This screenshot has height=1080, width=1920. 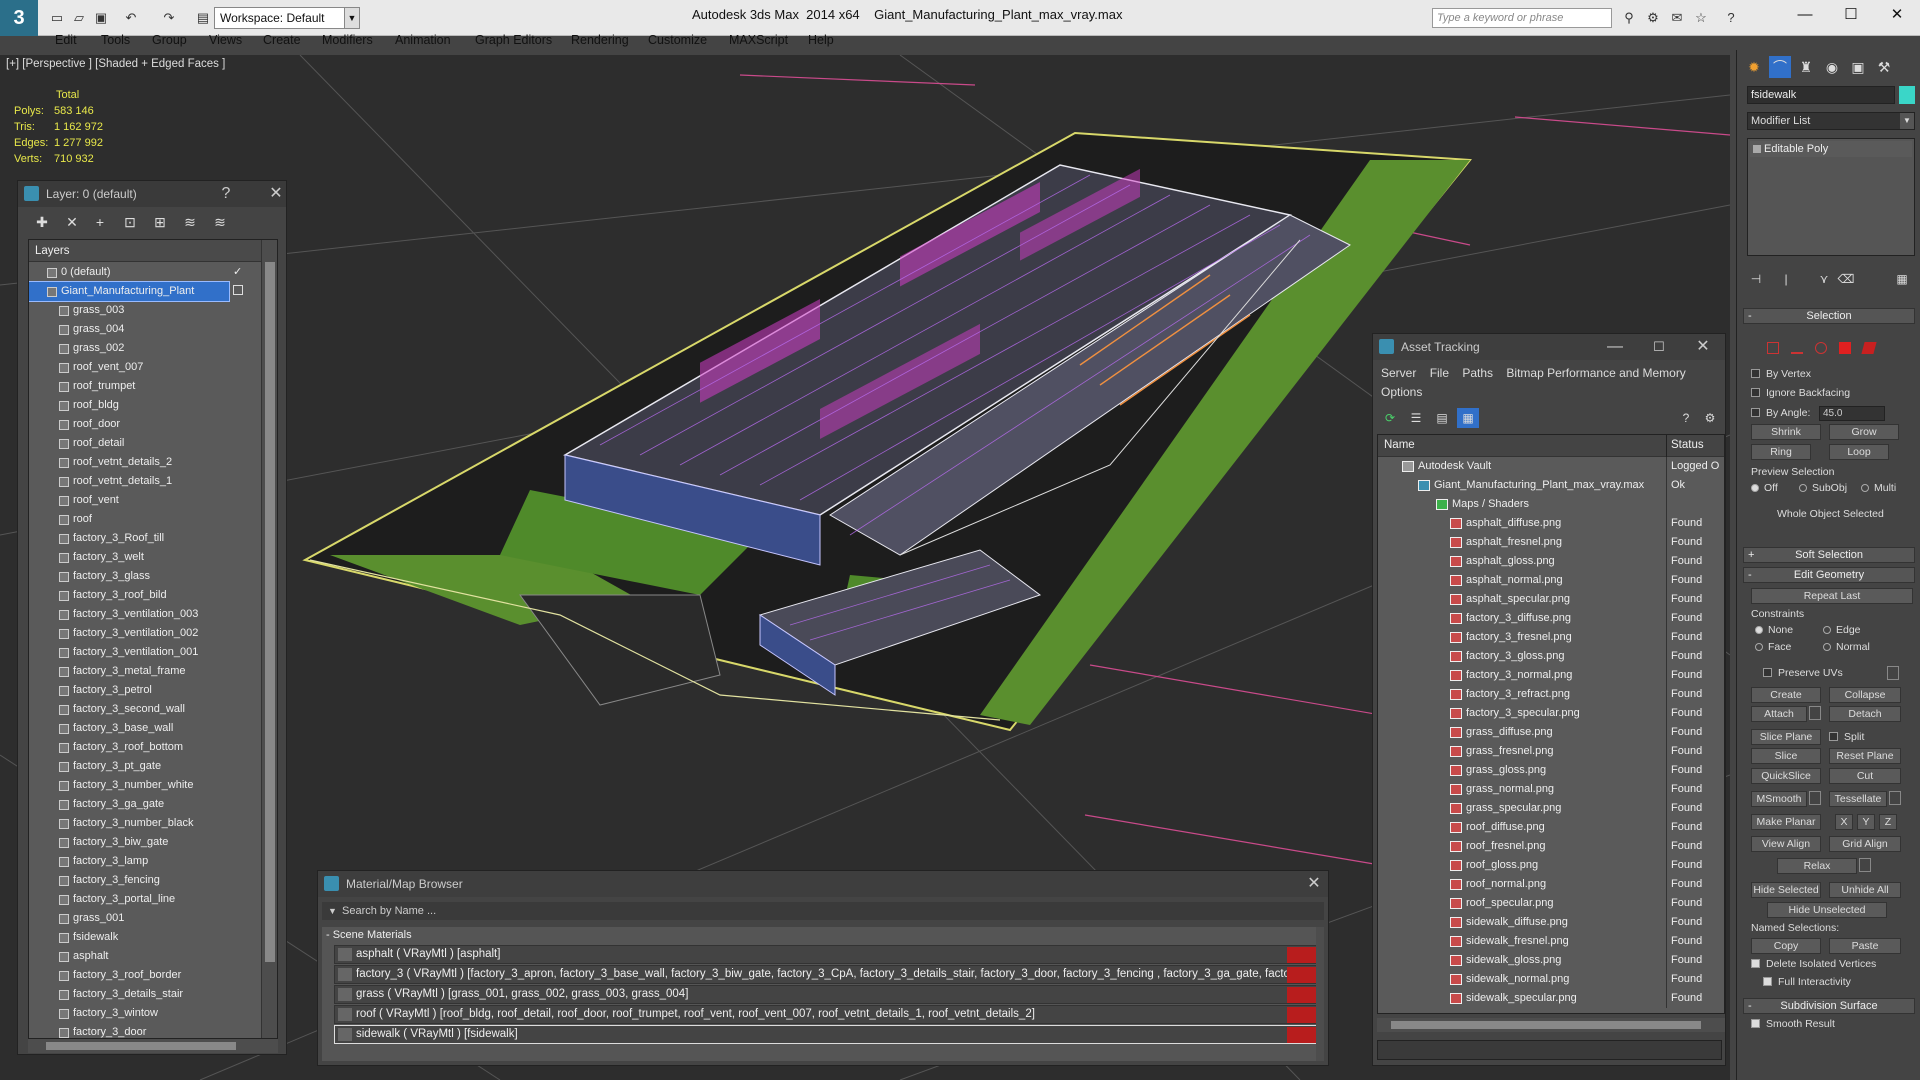 What do you see at coordinates (145, 671) in the screenshot?
I see `layer-row: factory_3_metal_frame` at bounding box center [145, 671].